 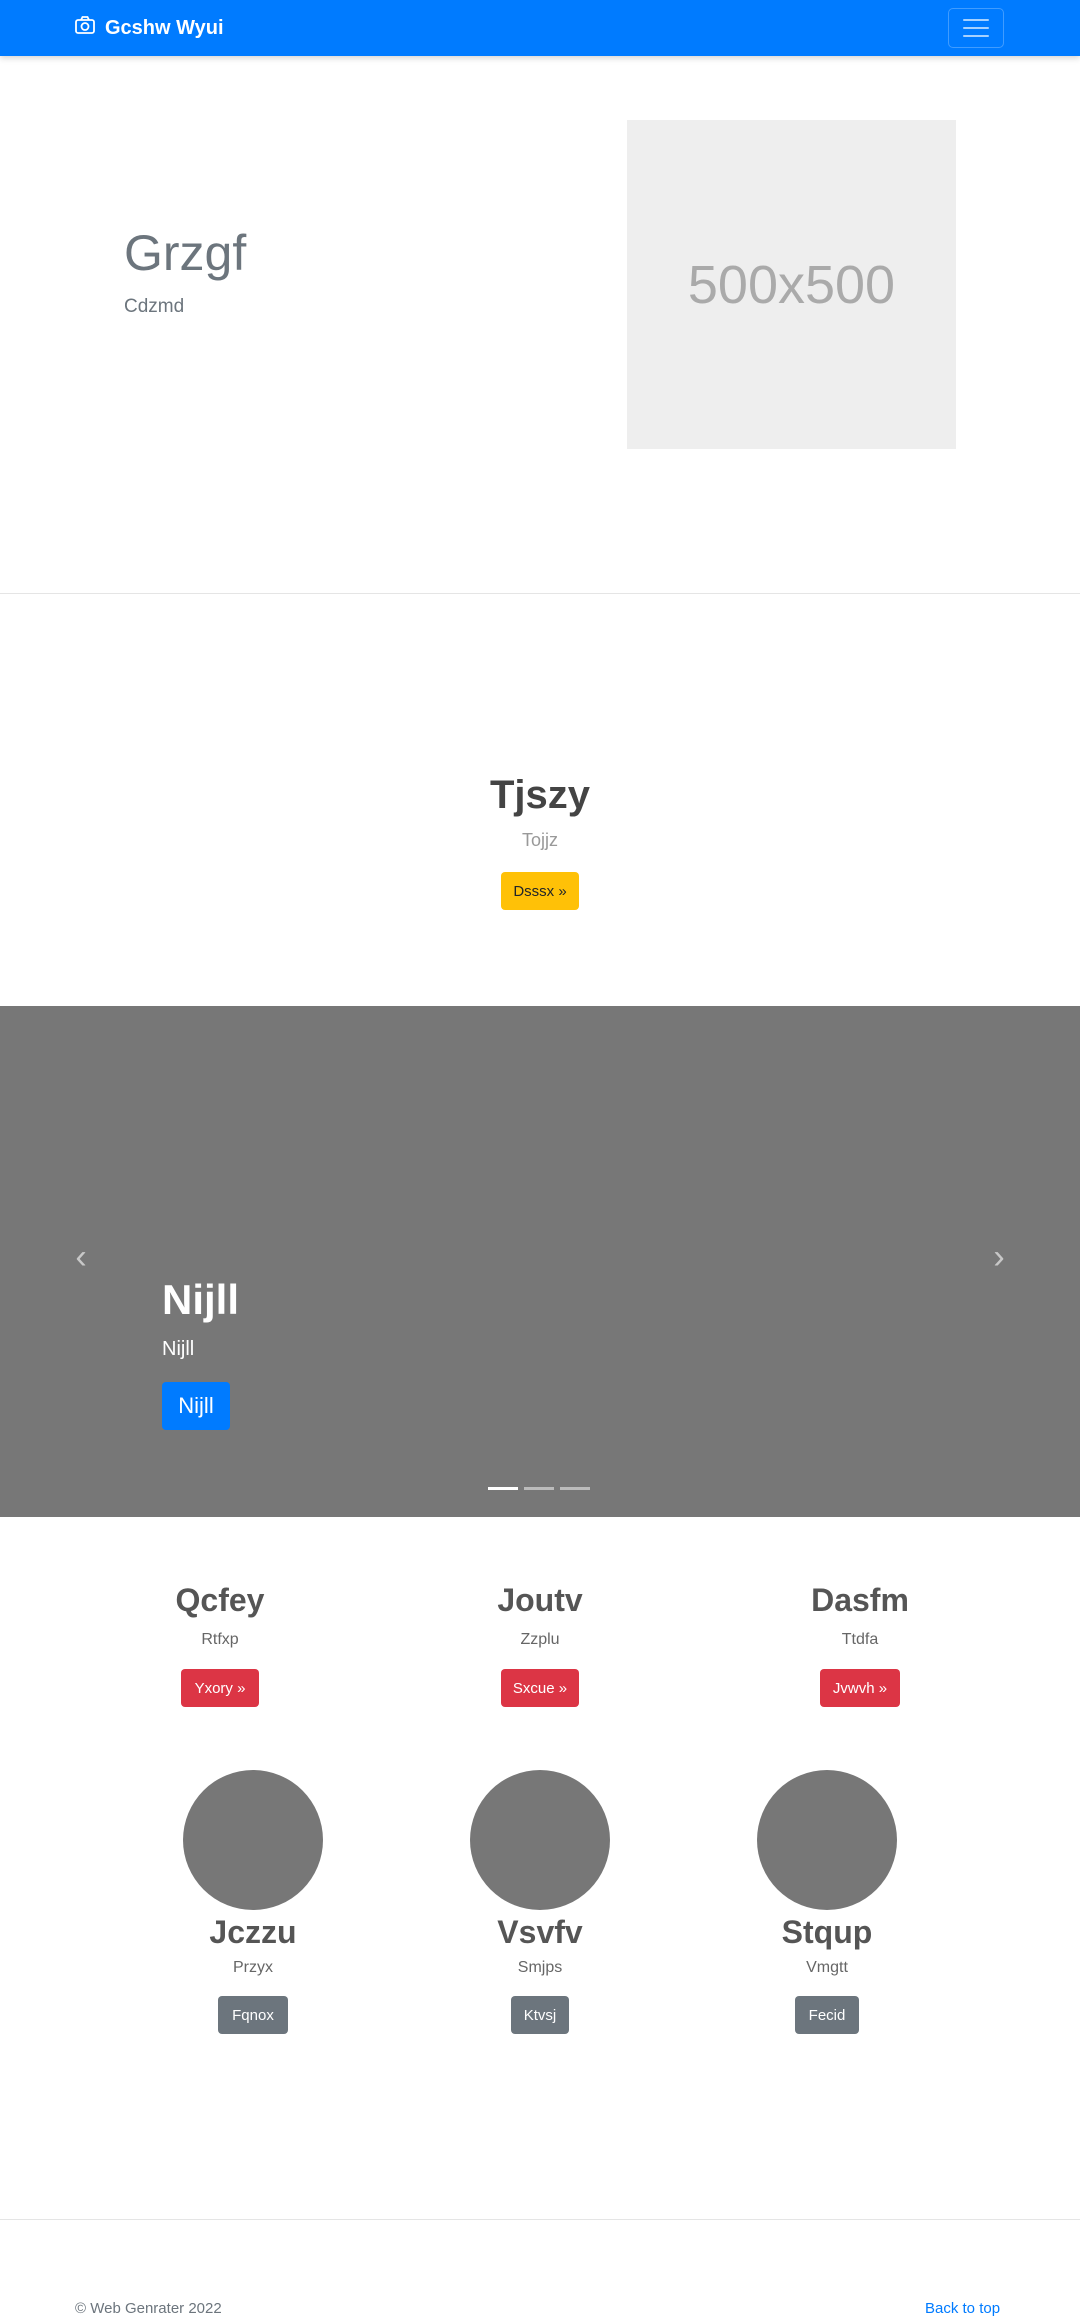 What do you see at coordinates (860, 1600) in the screenshot?
I see `column-title: Dasfm` at bounding box center [860, 1600].